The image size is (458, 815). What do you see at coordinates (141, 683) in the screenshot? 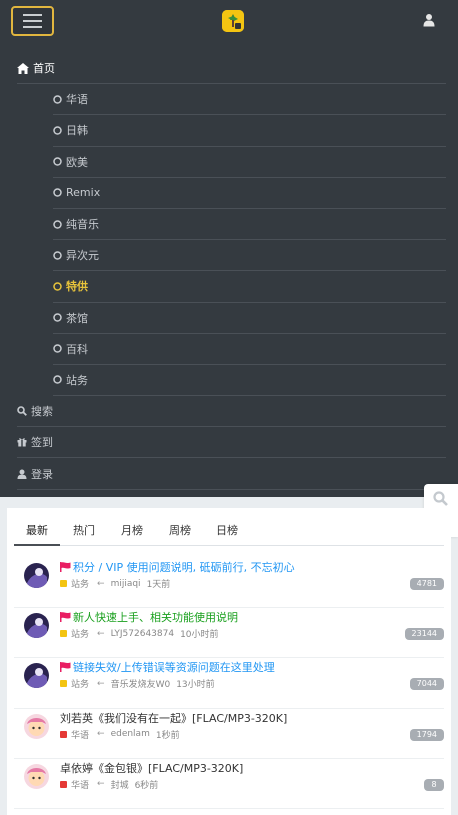
I see `author-name: 音乐发烧友W0` at bounding box center [141, 683].